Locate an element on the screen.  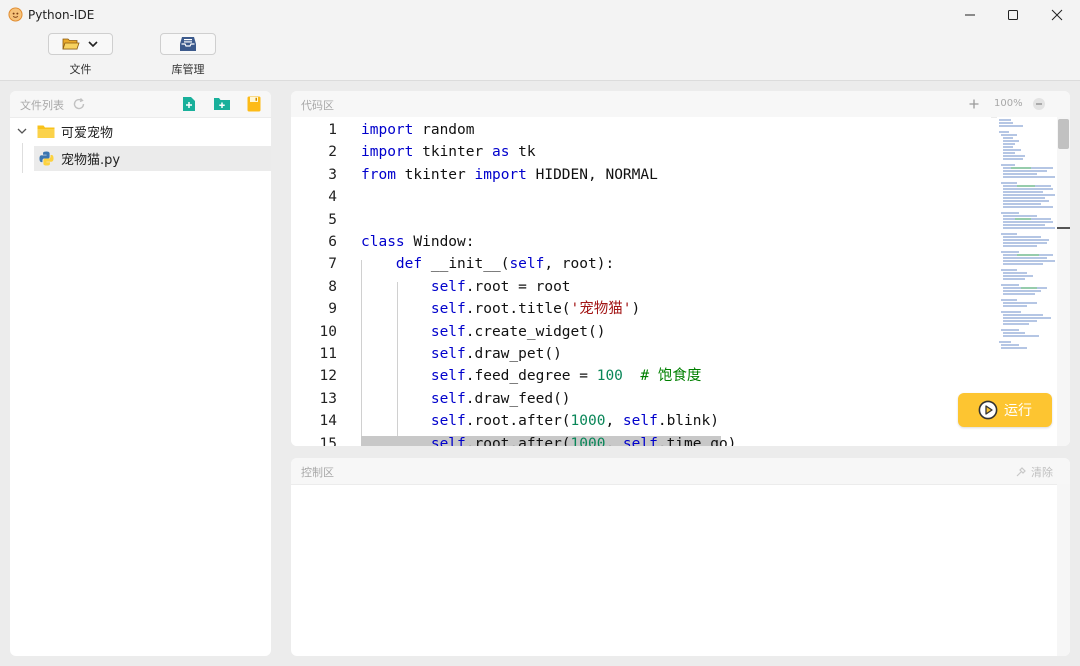
file-list-header: 文件列表 is located at coordinates (140, 104).